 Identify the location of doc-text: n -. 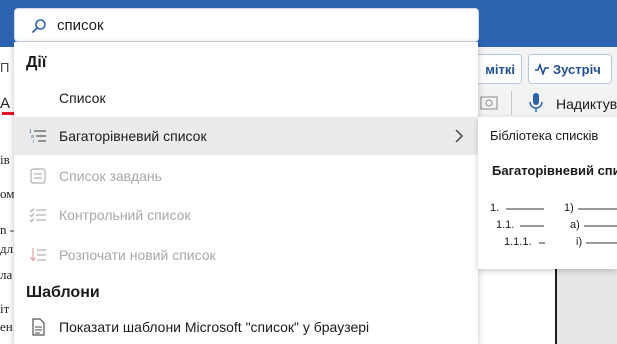
(7, 229).